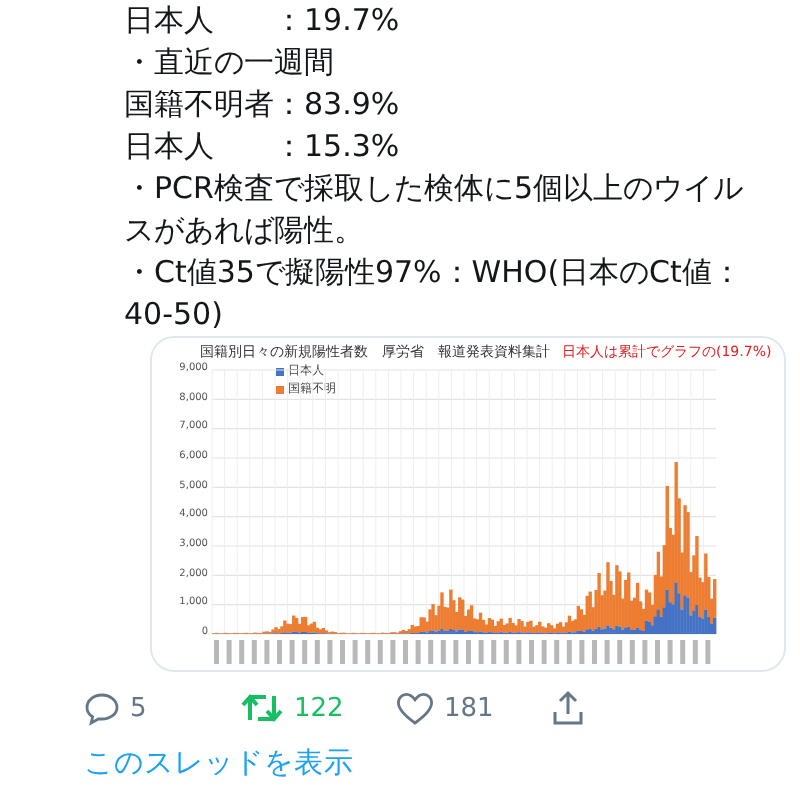 The image size is (800, 800). What do you see at coordinates (102, 708) in the screenshot?
I see `reply-icon` at bounding box center [102, 708].